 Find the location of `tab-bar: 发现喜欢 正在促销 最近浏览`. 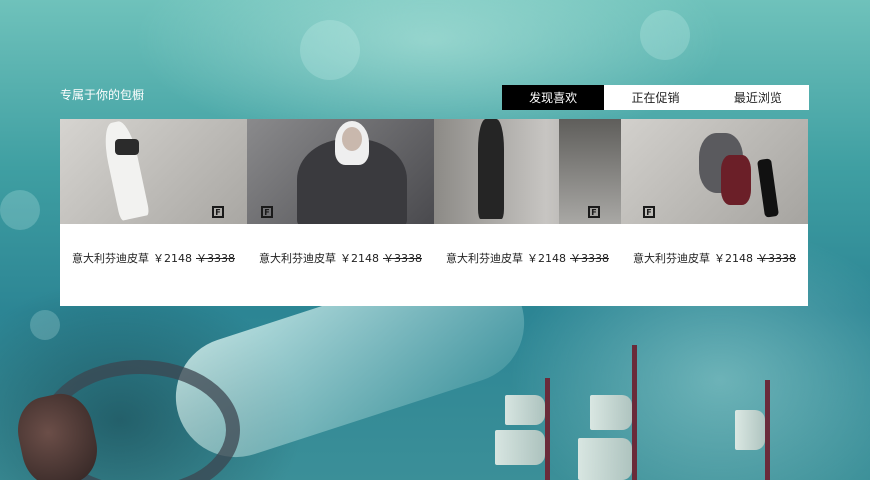

tab-bar: 发现喜欢 正在促销 最近浏览 is located at coordinates (655, 97).